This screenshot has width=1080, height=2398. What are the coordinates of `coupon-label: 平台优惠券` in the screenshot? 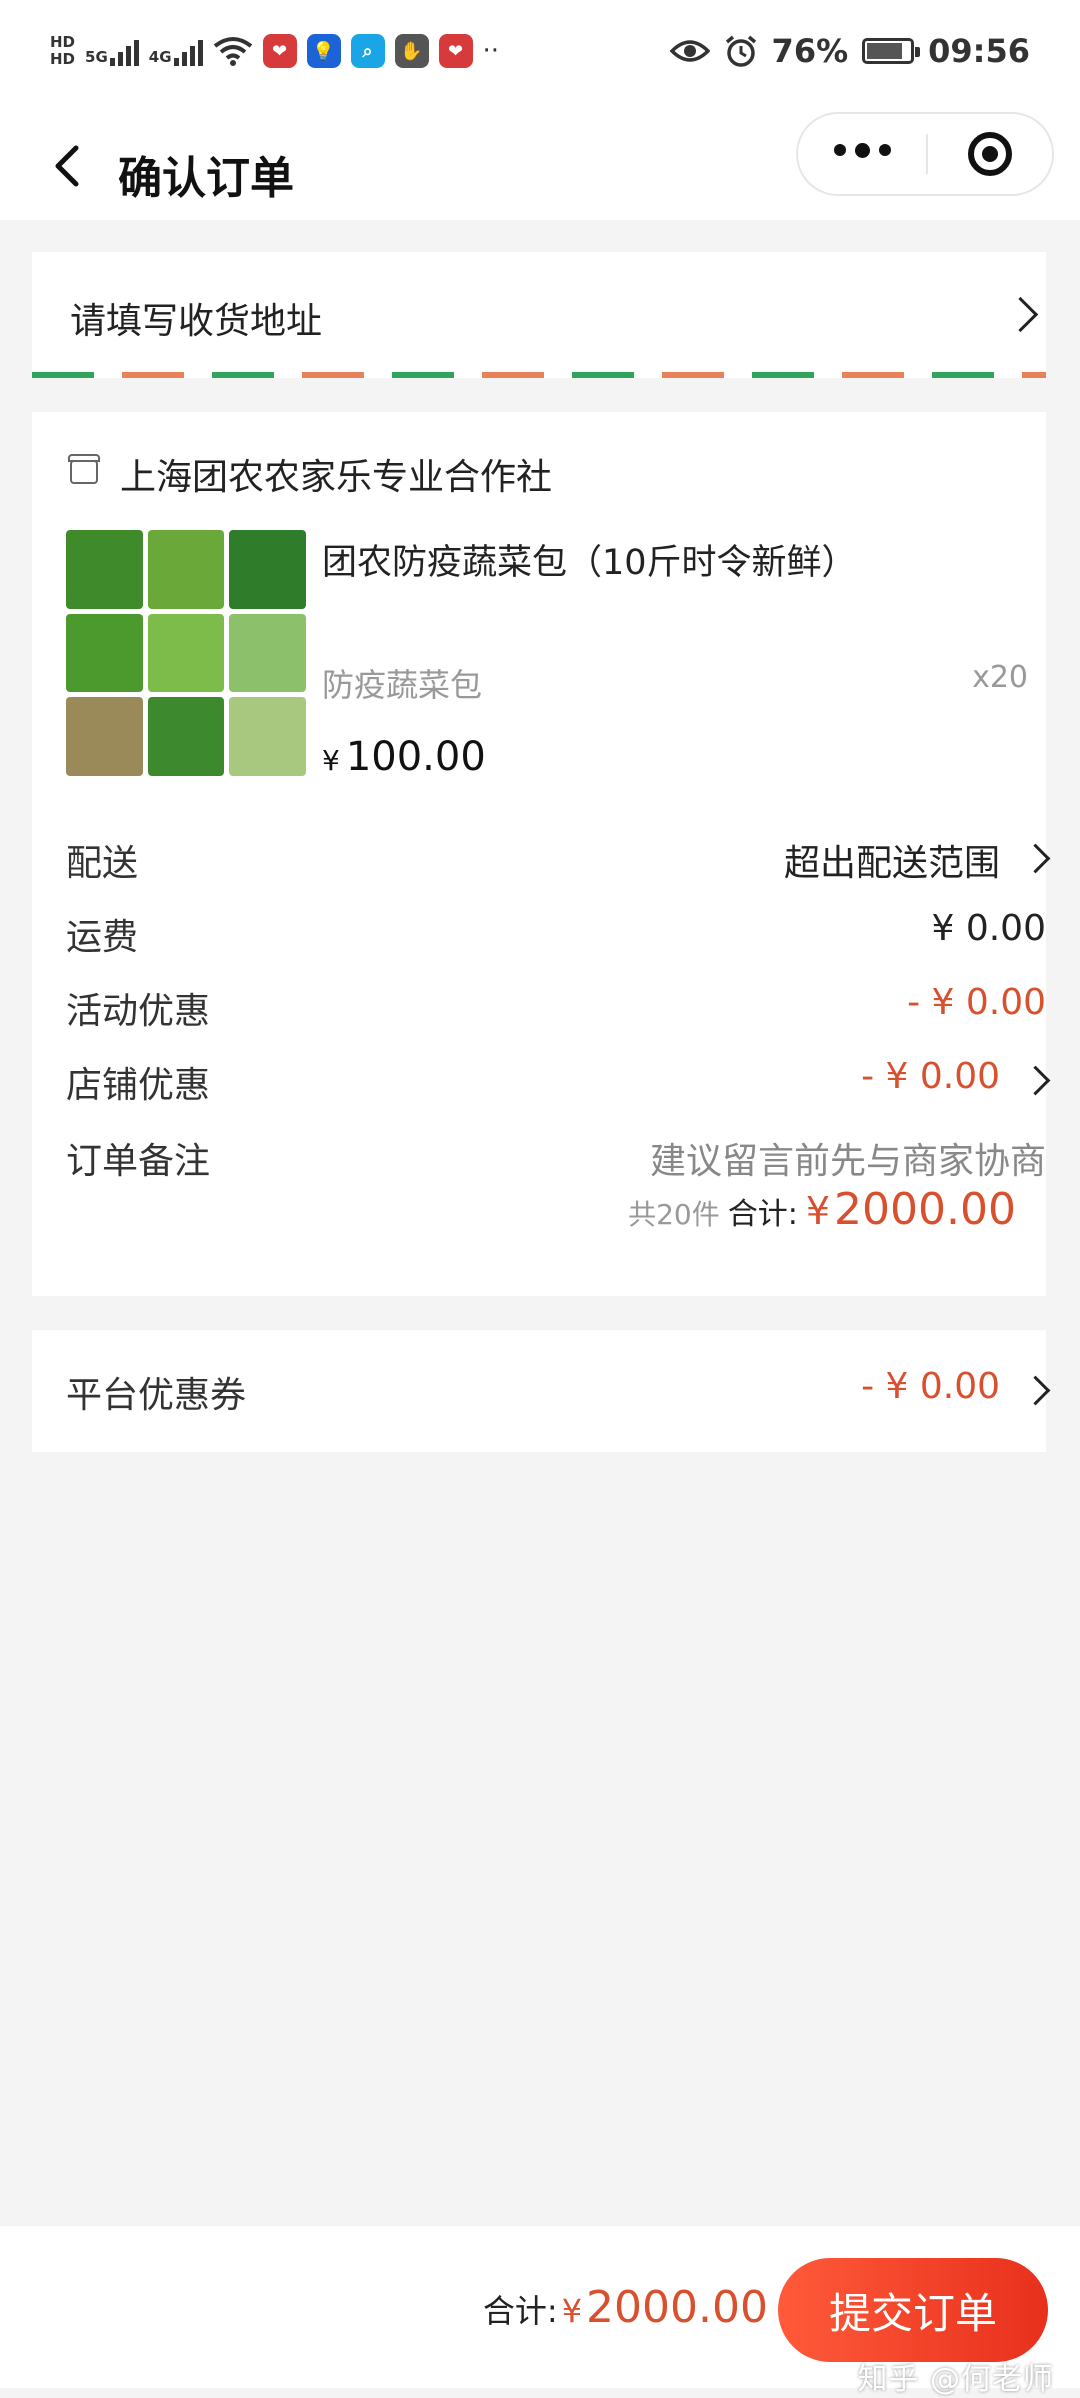 It's located at (156, 1395).